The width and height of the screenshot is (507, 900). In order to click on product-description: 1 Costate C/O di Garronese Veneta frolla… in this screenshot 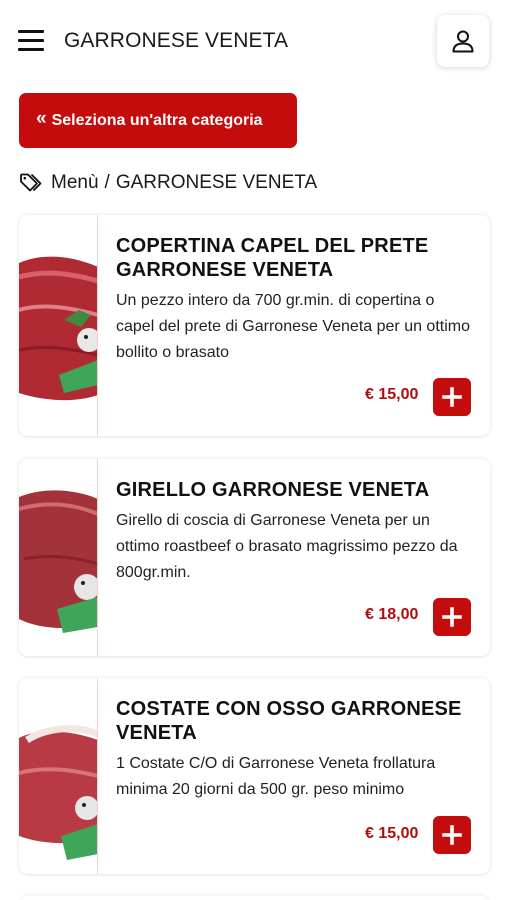, I will do `click(276, 776)`.